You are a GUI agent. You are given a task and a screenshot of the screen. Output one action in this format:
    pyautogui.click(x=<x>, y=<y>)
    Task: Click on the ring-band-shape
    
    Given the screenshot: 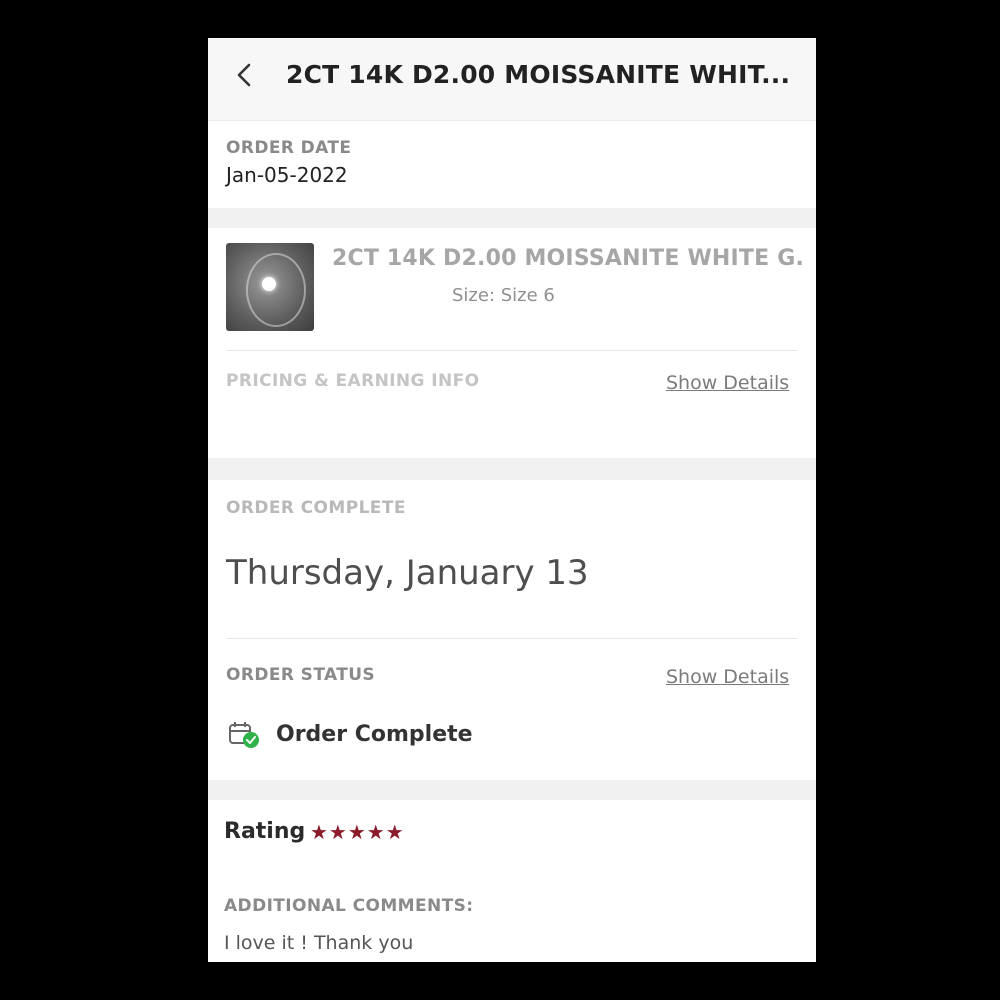 What is the action you would take?
    pyautogui.click(x=276, y=290)
    